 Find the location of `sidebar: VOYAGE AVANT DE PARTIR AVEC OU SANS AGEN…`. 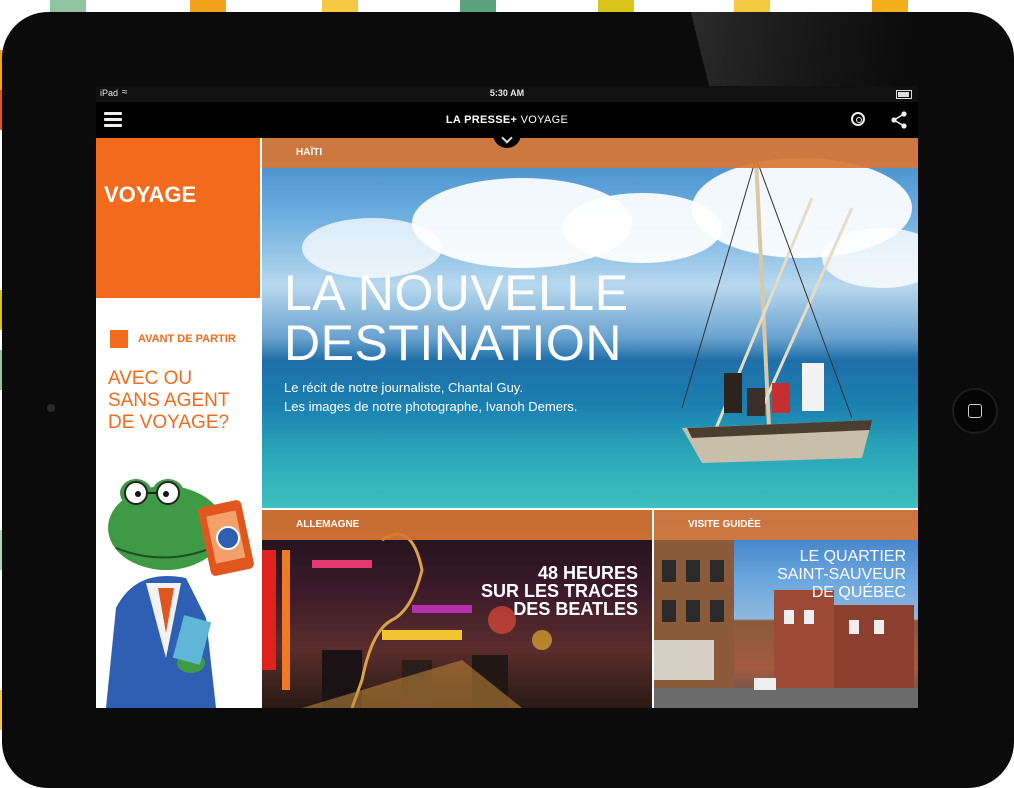

sidebar: VOYAGE AVANT DE PARTIR AVEC OU SANS AGEN… is located at coordinates (178, 423).